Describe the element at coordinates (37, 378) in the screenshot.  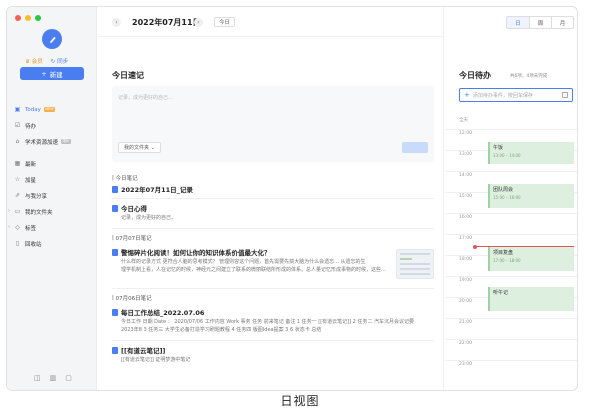
I see `layout-icon: ◫` at that location.